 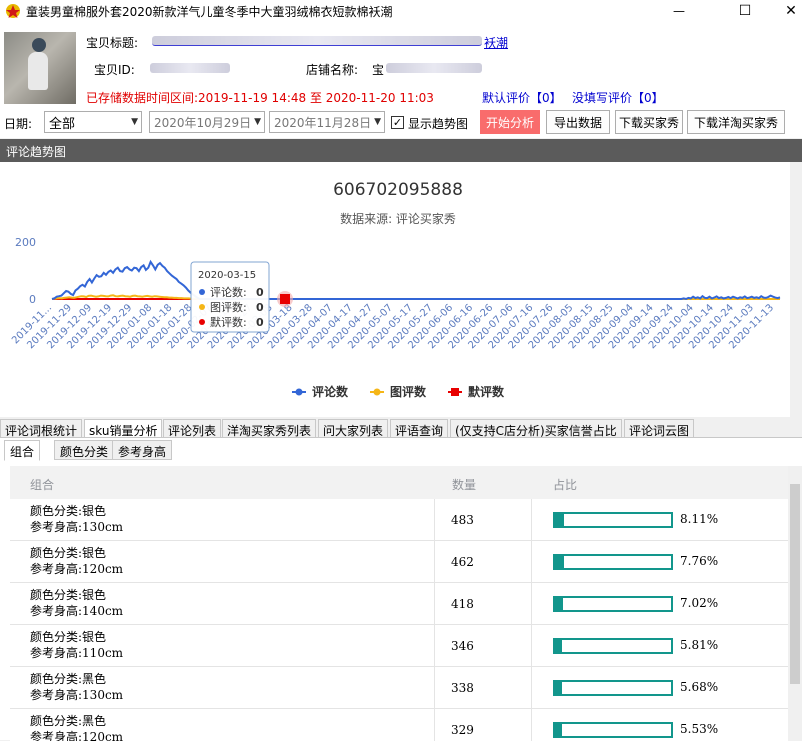 What do you see at coordinates (785, 11) in the screenshot?
I see `close-button: ✕` at bounding box center [785, 11].